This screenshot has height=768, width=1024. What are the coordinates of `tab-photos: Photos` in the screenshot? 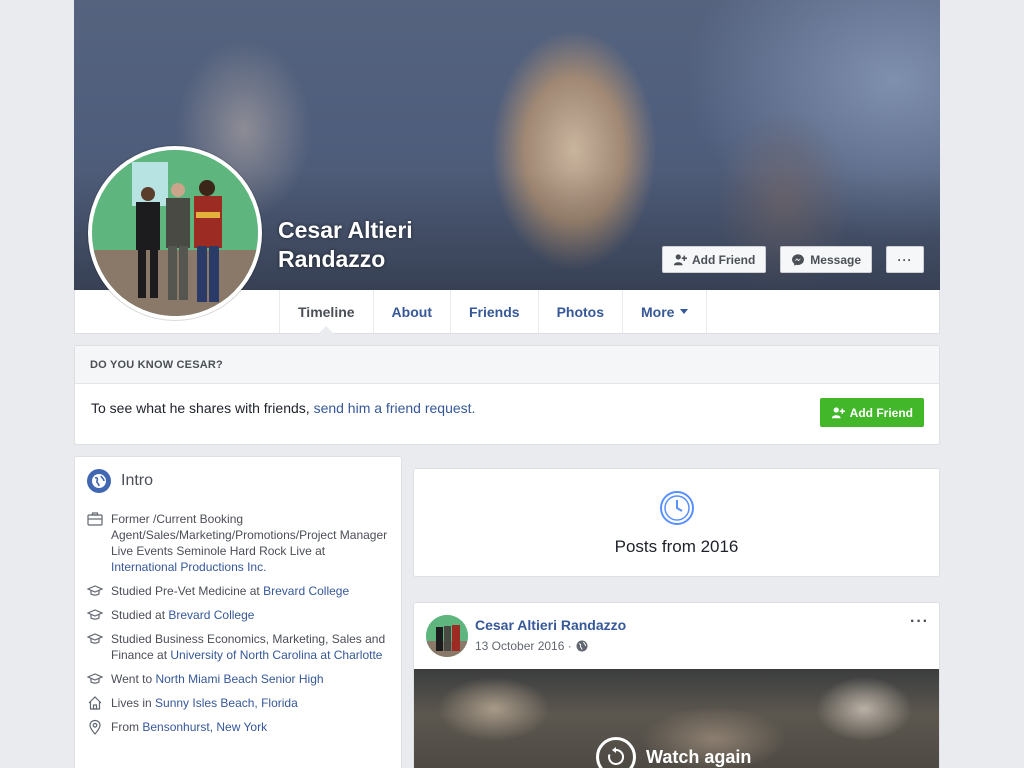 It's located at (579, 311).